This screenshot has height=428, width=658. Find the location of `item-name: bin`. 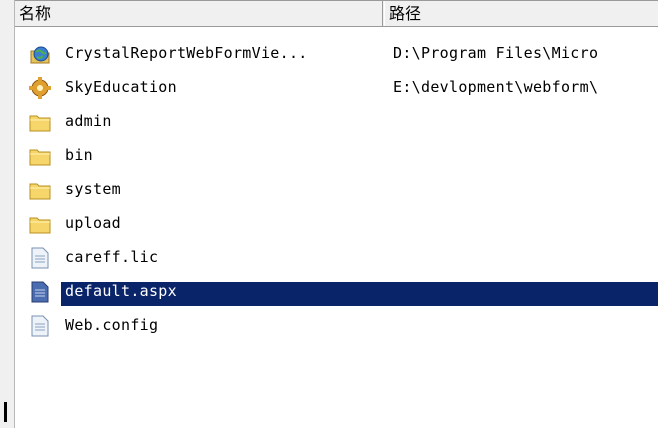

item-name: bin is located at coordinates (79, 155).